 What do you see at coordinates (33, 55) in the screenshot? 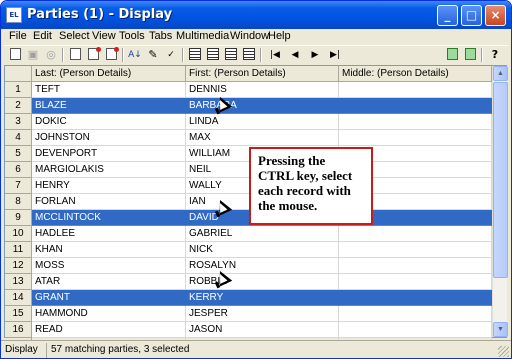
I see `save-icon: ▣` at bounding box center [33, 55].